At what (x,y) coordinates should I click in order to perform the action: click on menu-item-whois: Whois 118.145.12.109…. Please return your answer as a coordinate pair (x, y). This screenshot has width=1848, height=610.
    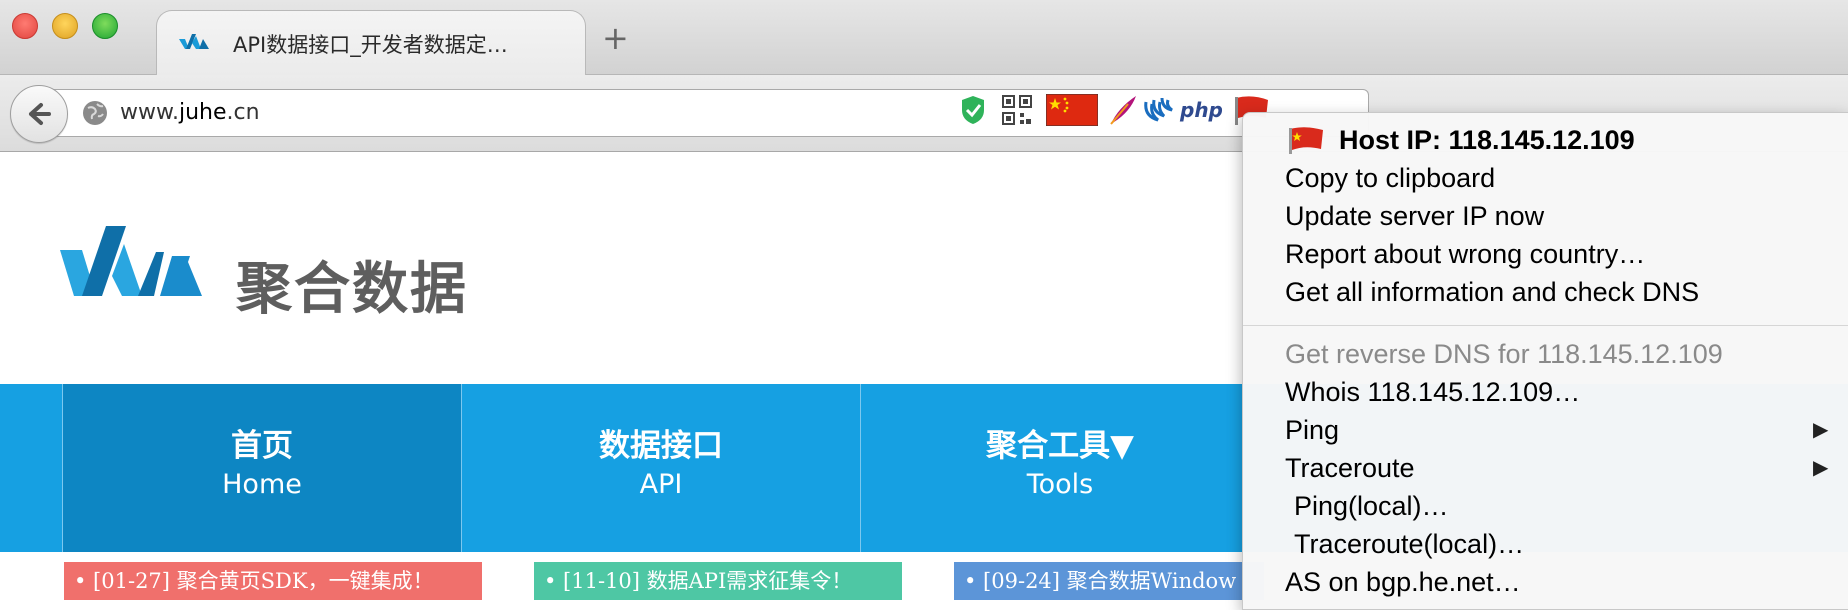
    Looking at the image, I should click on (1432, 392).